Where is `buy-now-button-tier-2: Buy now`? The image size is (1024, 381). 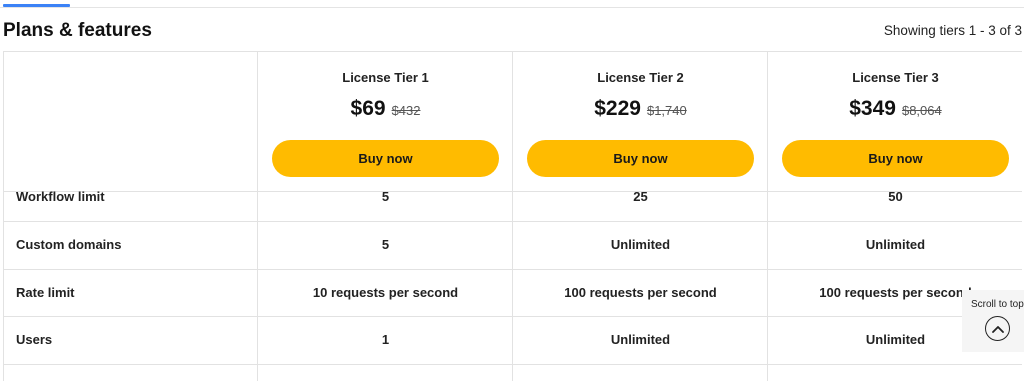
buy-now-button-tier-2: Buy now is located at coordinates (640, 158).